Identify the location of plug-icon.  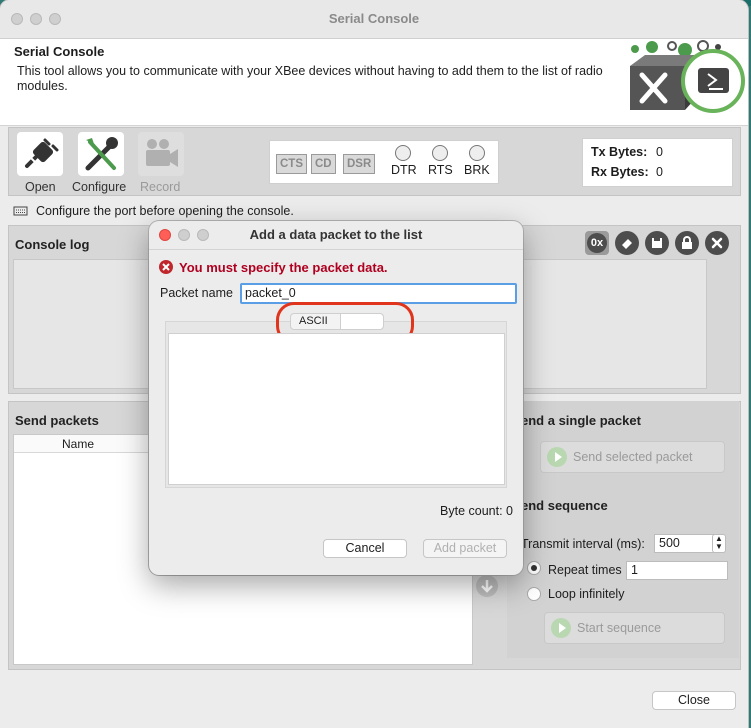
(42, 153).